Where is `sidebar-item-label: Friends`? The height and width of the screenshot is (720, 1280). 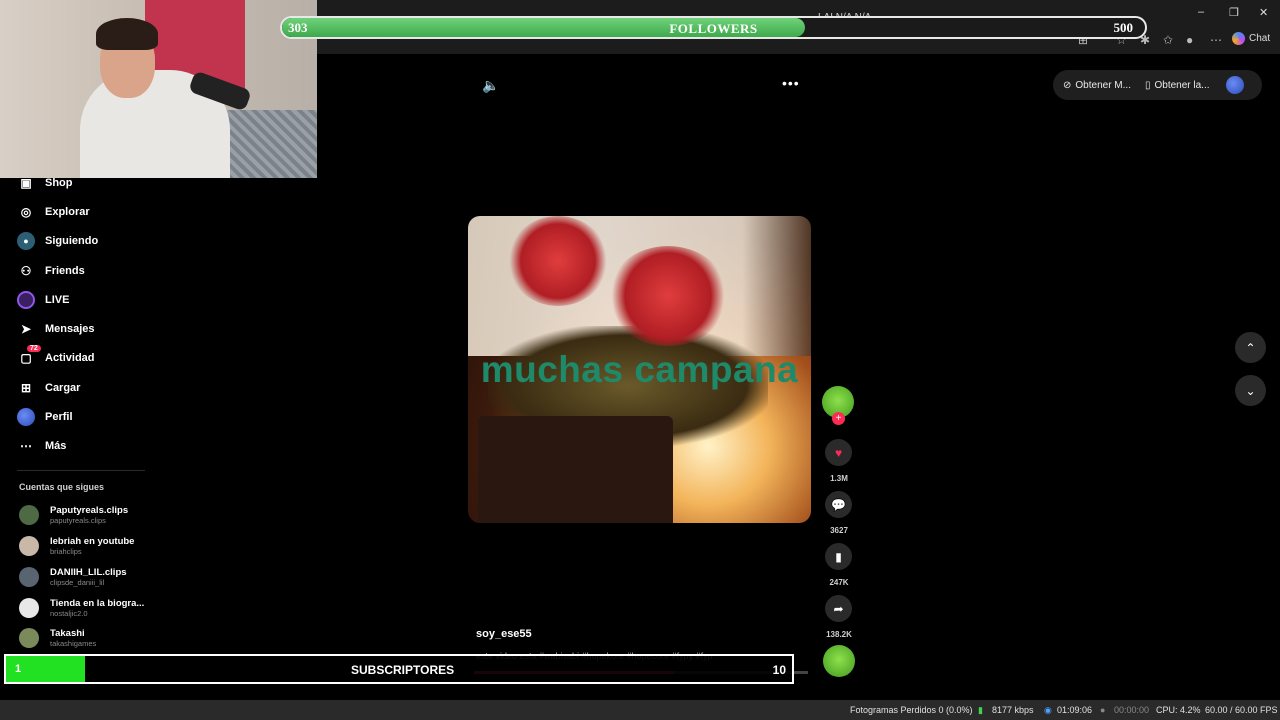
sidebar-item-label: Friends is located at coordinates (65, 271).